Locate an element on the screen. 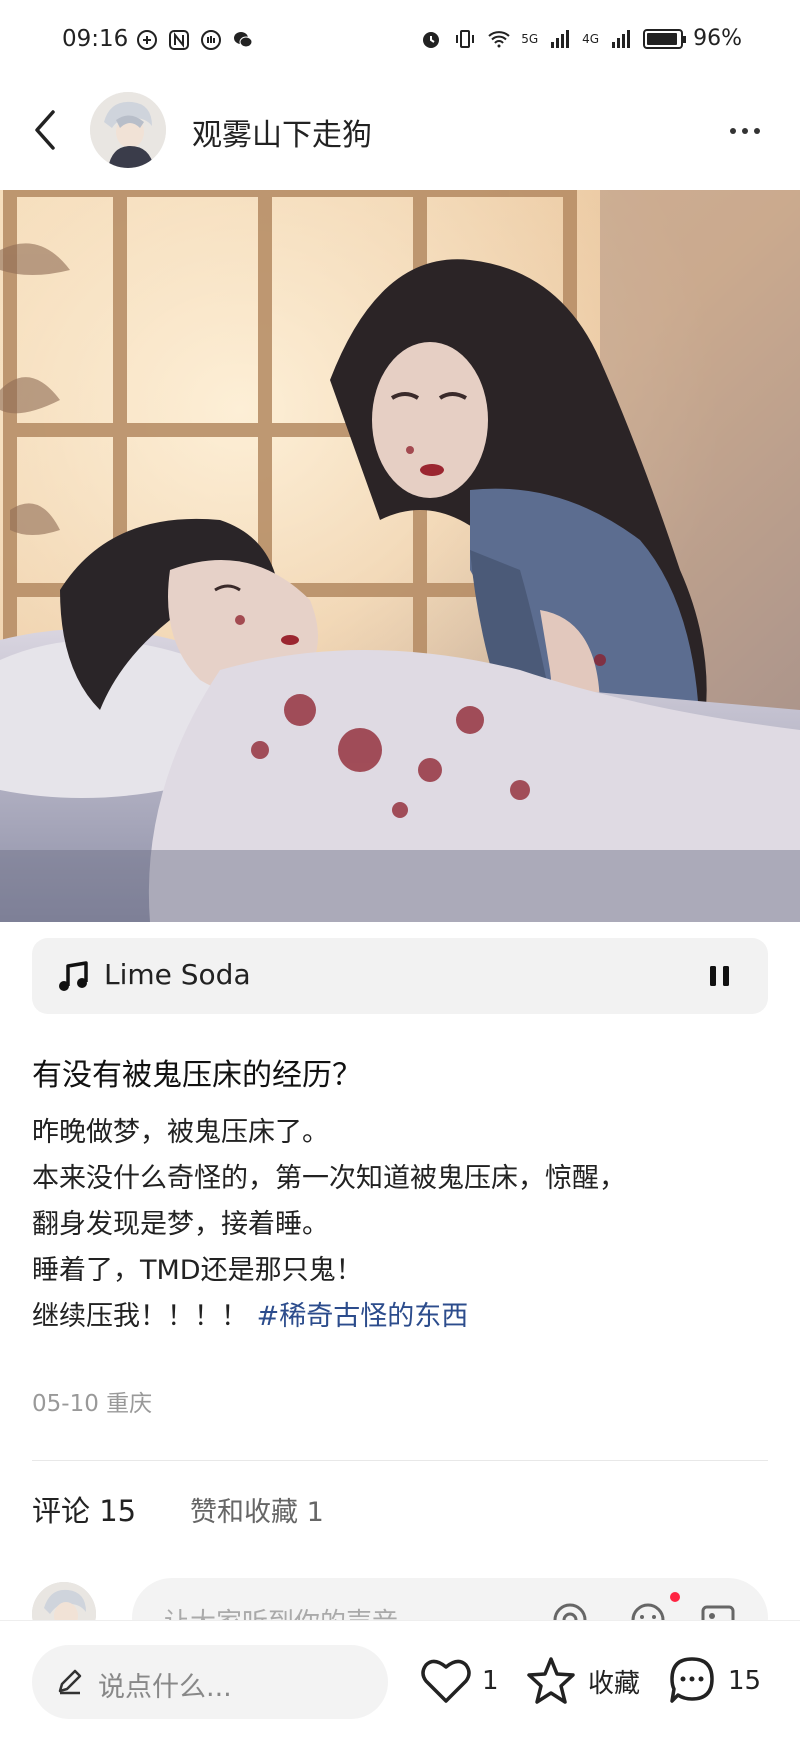  vibrate-icon is located at coordinates (465, 38).